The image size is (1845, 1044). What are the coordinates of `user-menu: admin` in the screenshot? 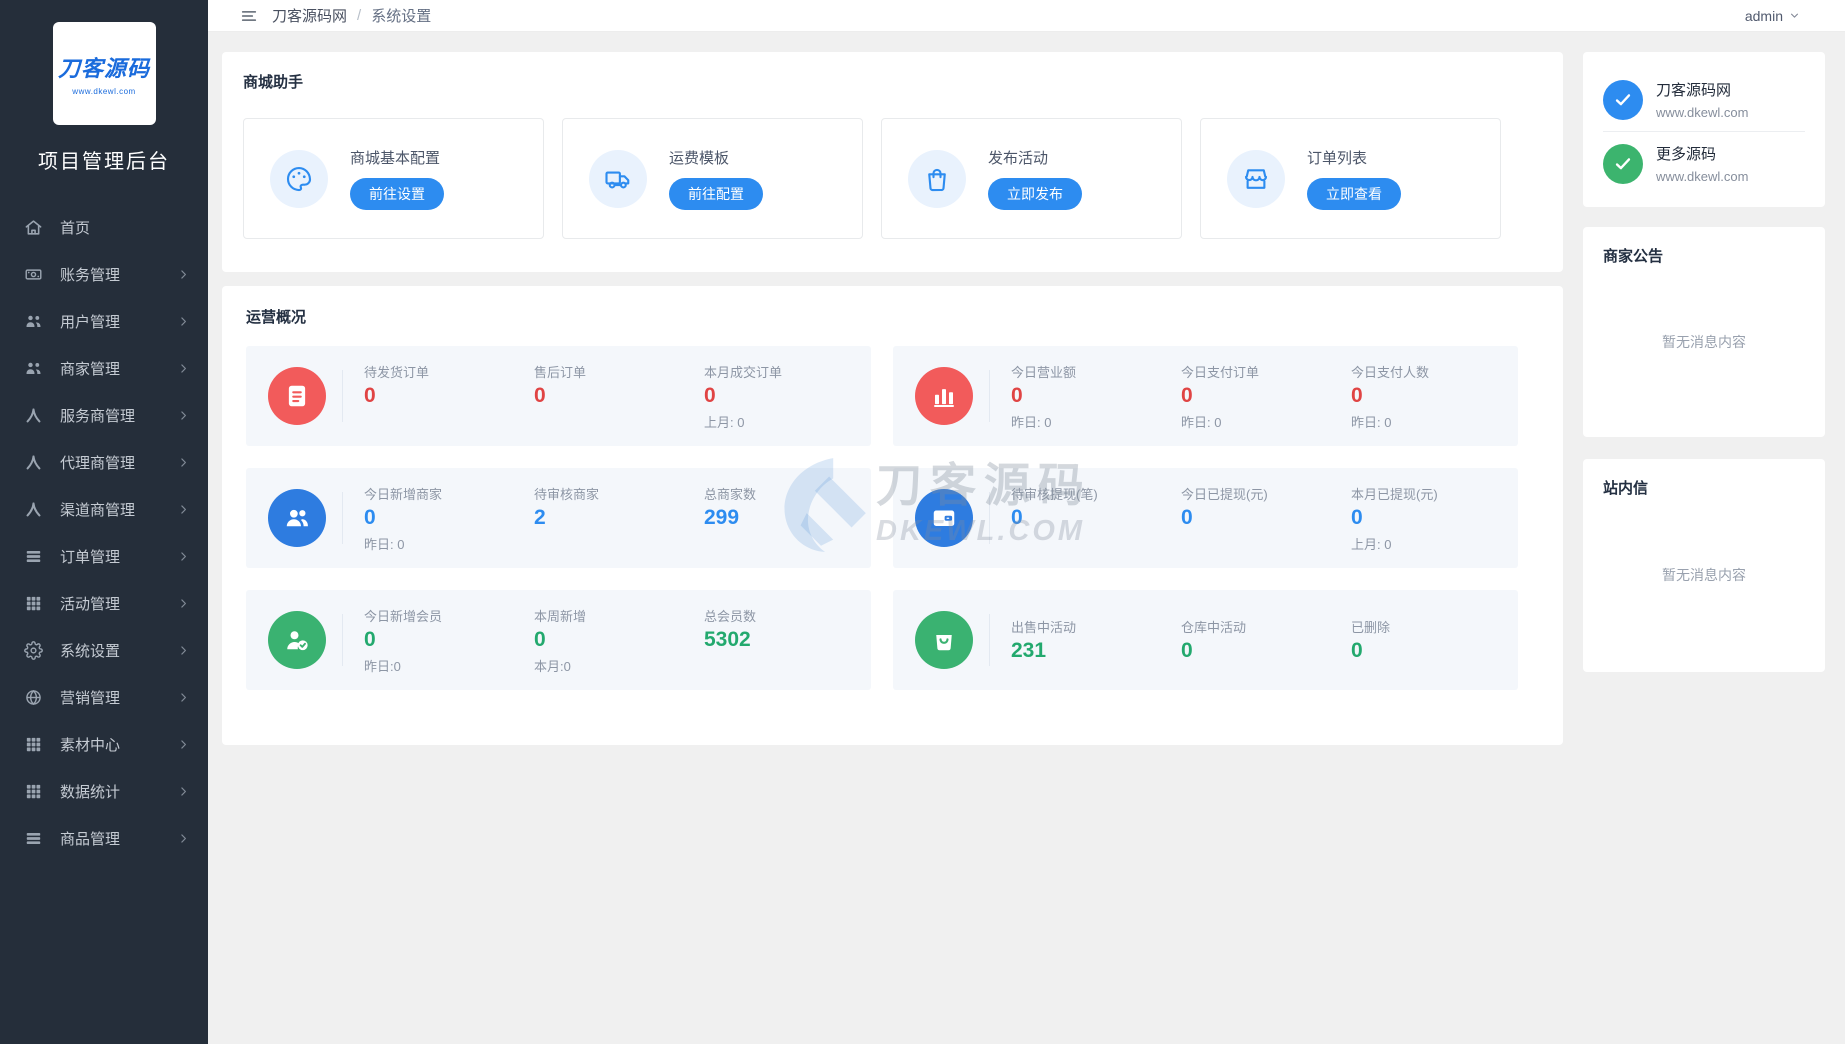 It's located at (1773, 16).